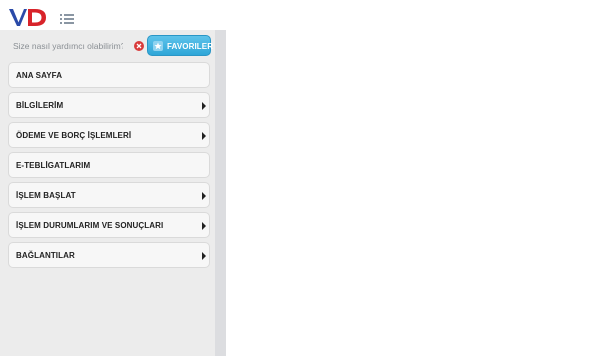 The width and height of the screenshot is (600, 356). I want to click on sidebar-item-label: BİLGİLERİM, so click(40, 105).